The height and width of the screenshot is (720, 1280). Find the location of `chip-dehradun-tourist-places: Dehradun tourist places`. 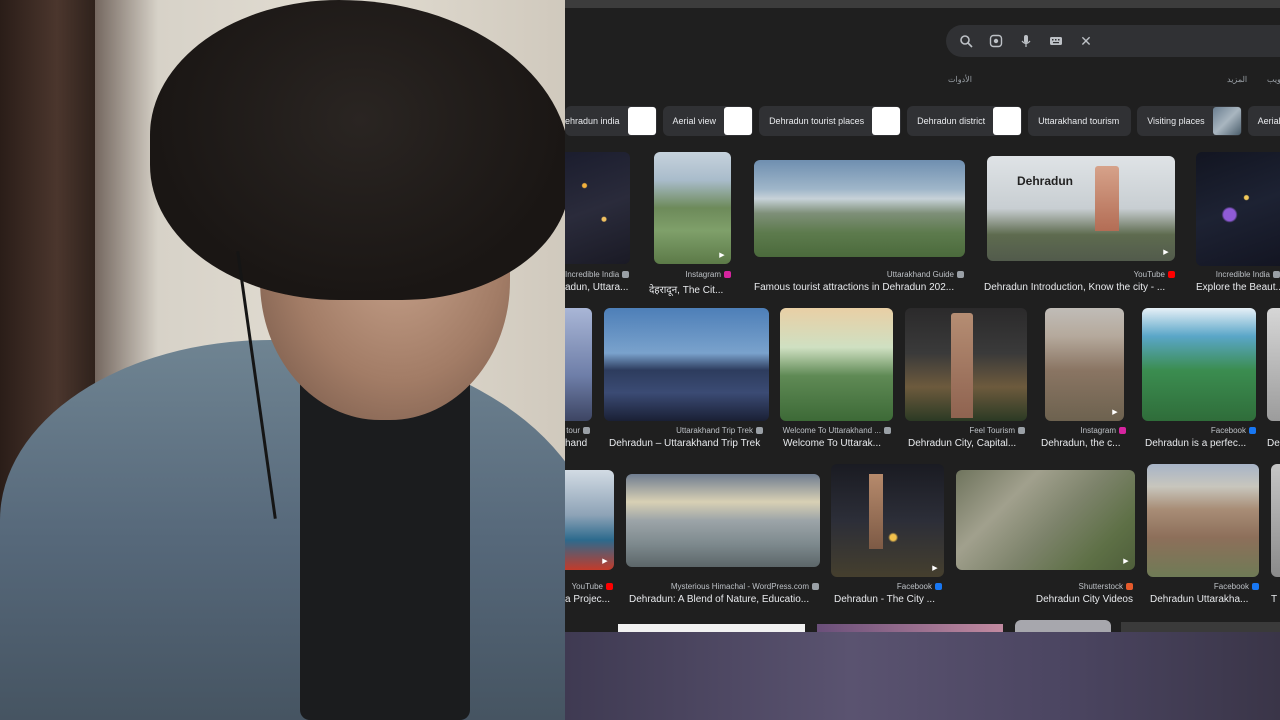

chip-dehradun-tourist-places: Dehradun tourist places is located at coordinates (830, 121).